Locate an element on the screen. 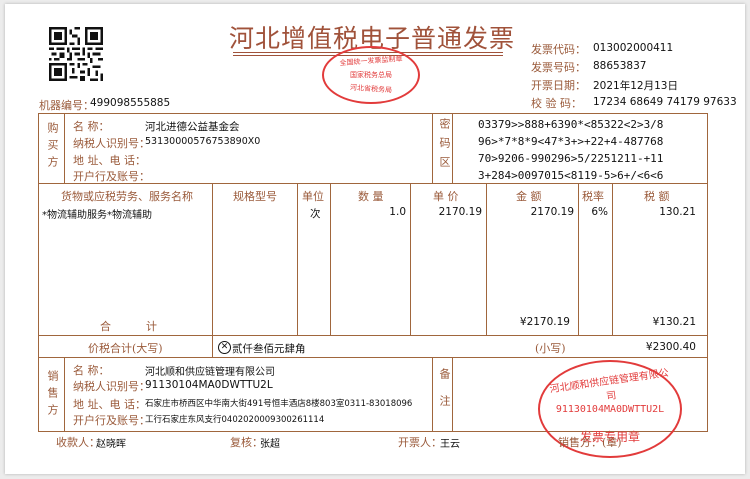  subtotal-amount: ¥2170.19 is located at coordinates (544, 322).